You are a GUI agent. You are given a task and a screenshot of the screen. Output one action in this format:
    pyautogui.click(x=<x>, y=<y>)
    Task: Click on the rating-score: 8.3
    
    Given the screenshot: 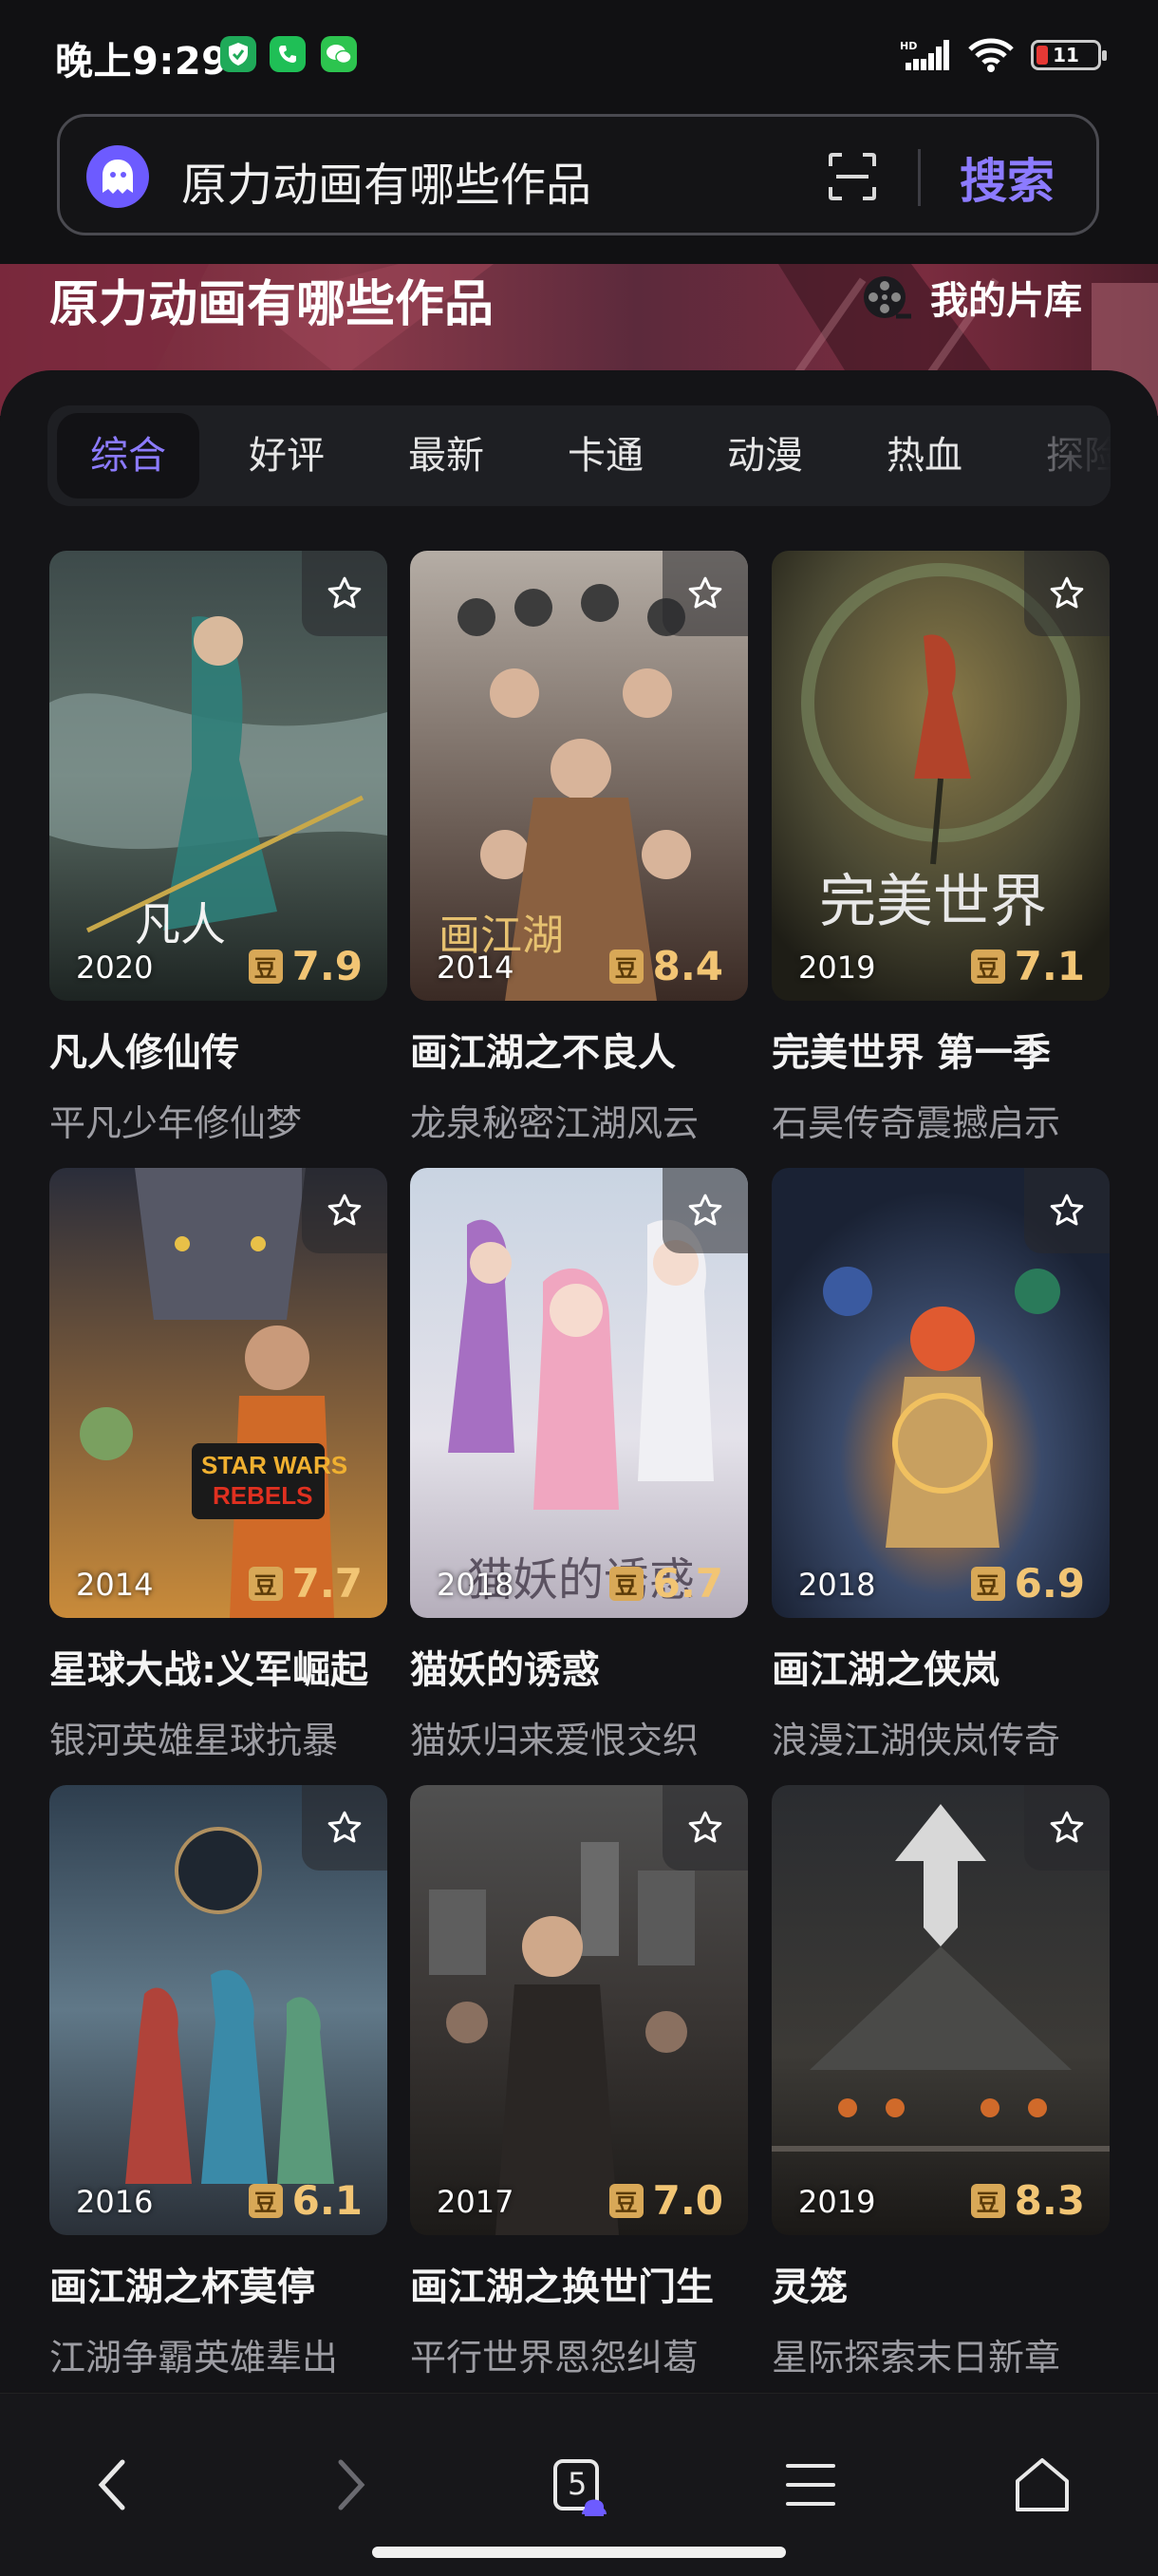 What is the action you would take?
    pyautogui.click(x=1049, y=2200)
    